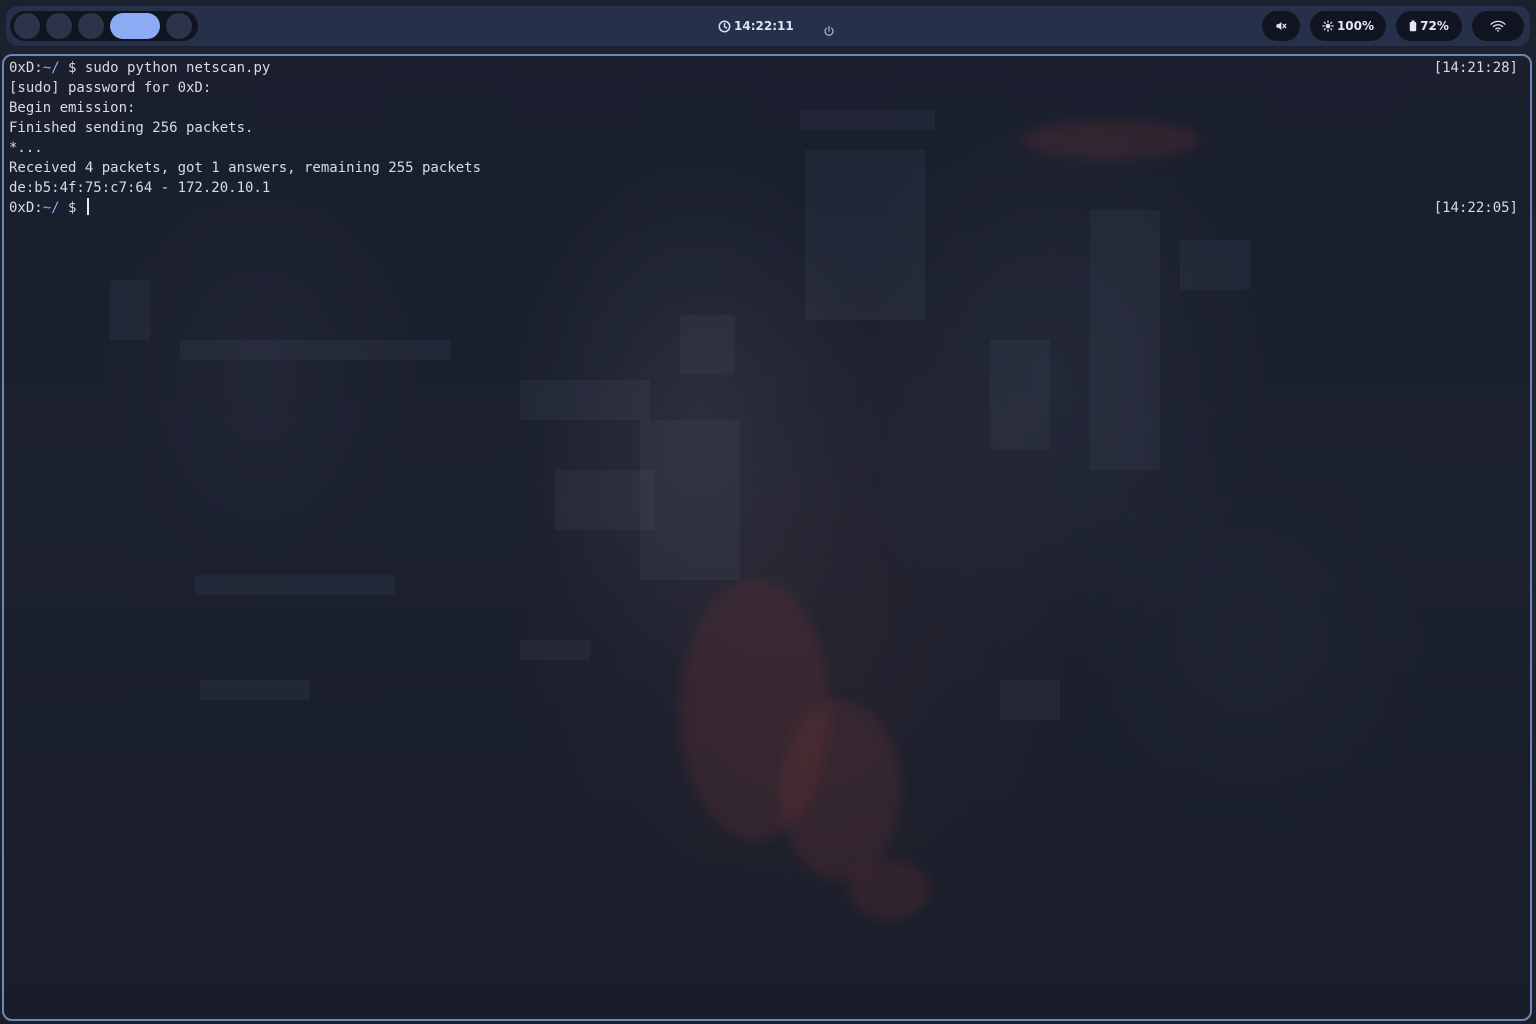  Describe the element at coordinates (764, 26) in the screenshot. I see `clock-time: 14:22:11` at that location.